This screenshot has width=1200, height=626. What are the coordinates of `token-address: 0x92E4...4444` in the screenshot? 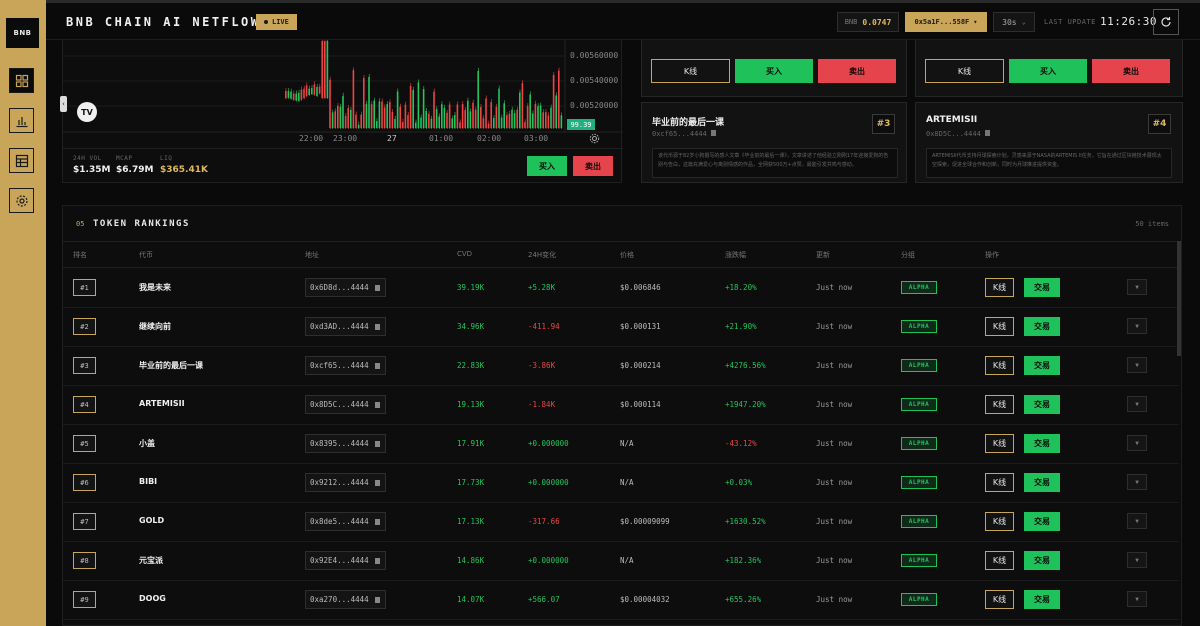 It's located at (345, 560).